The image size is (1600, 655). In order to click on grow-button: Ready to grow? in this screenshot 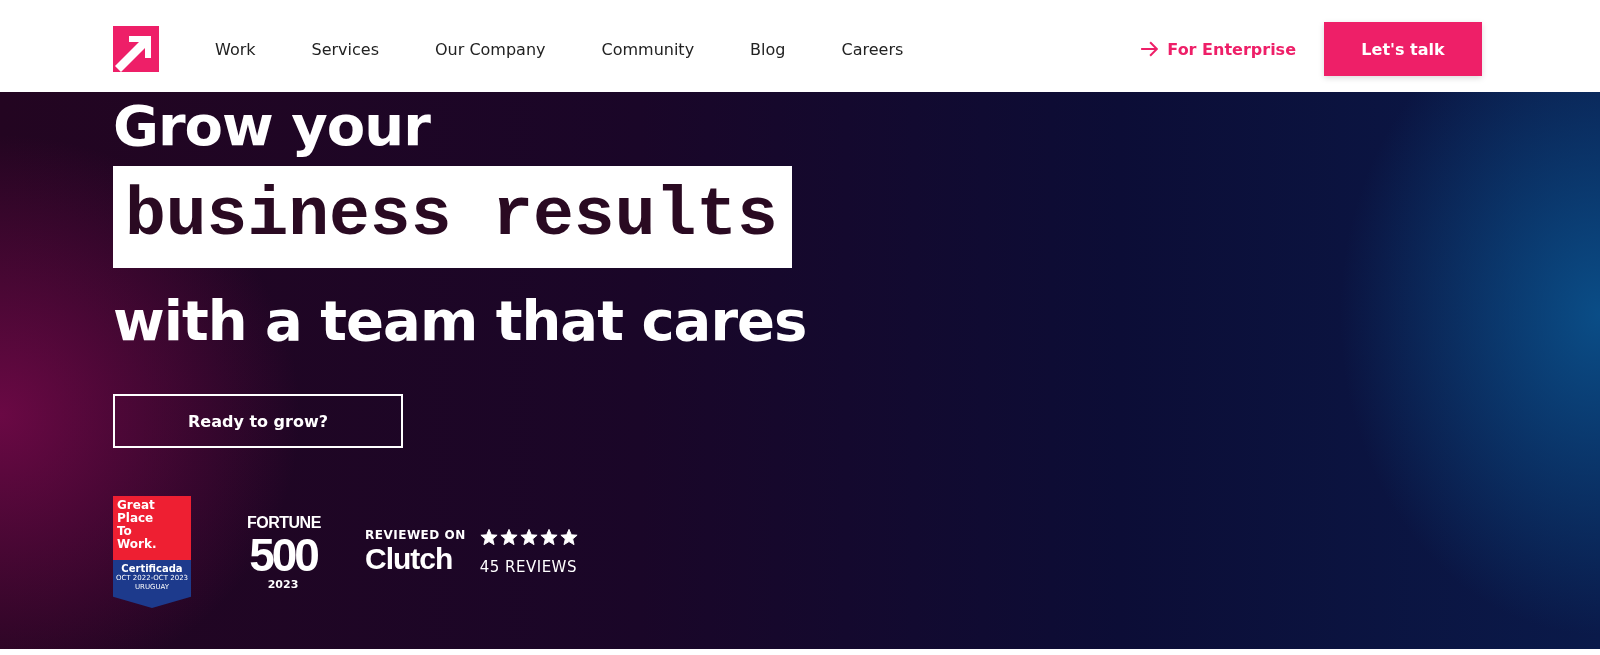, I will do `click(258, 421)`.